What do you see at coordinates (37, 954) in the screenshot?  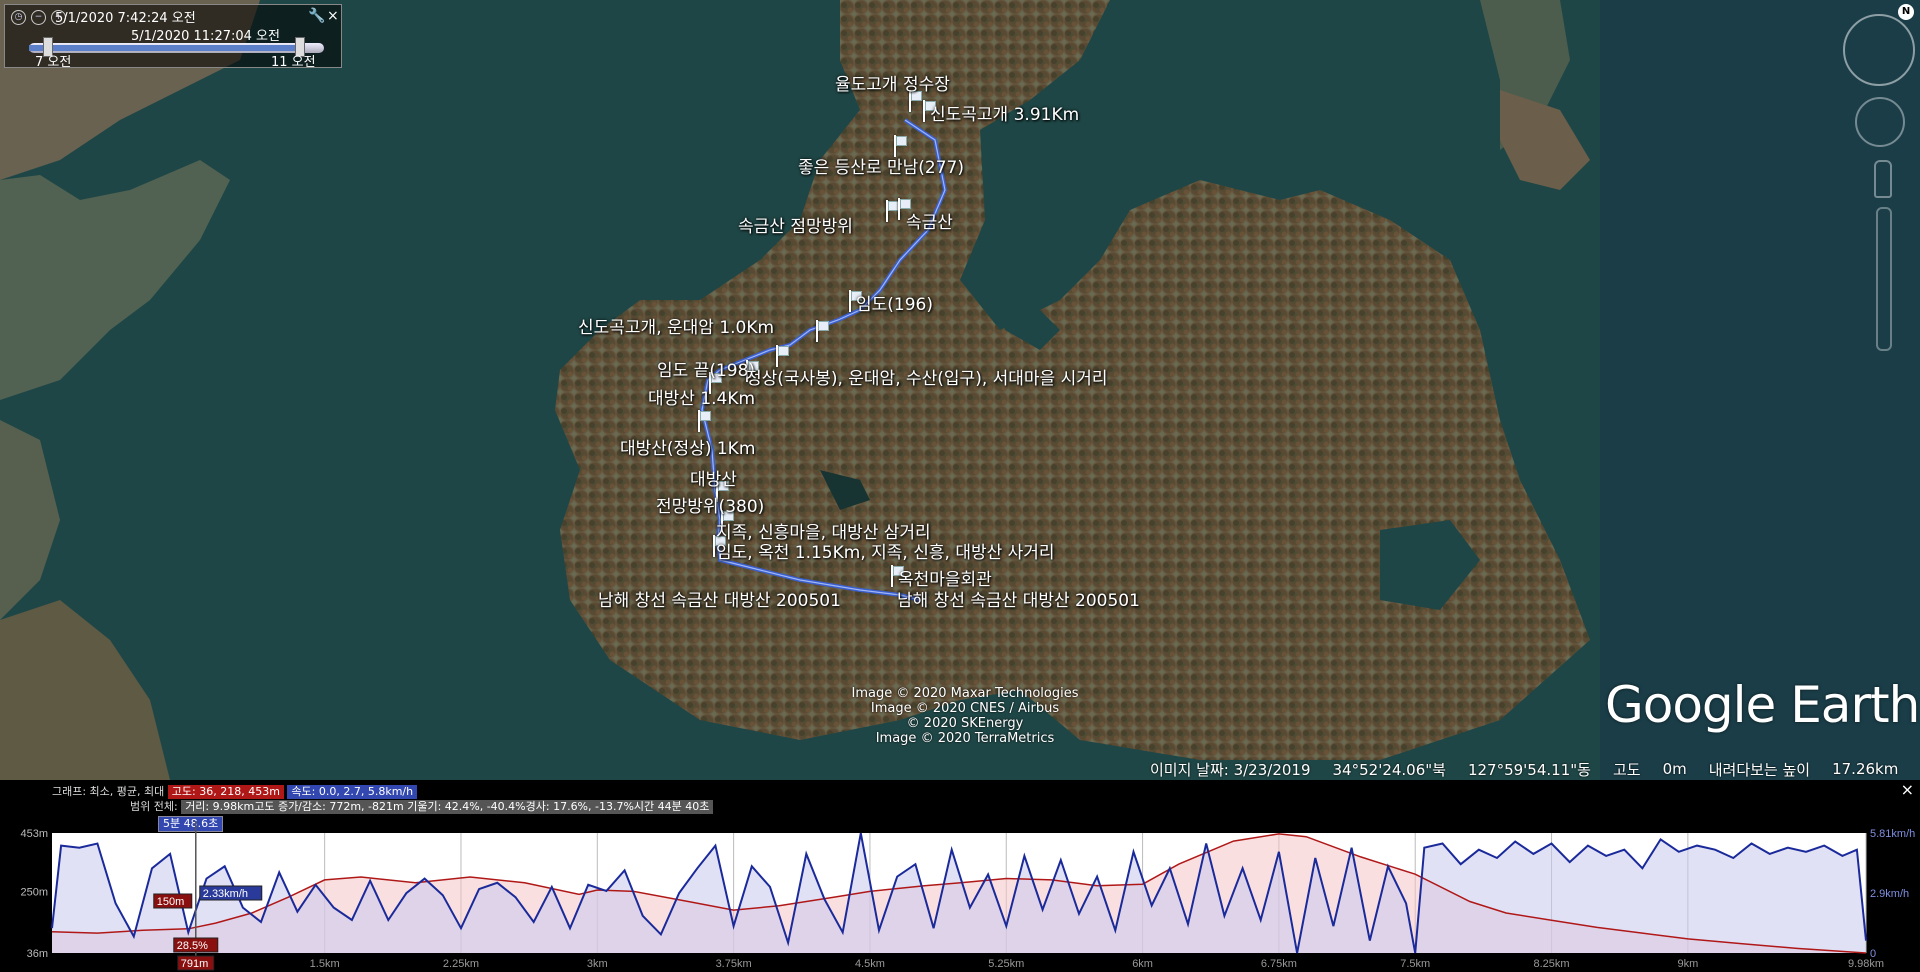 I see `y-left-tick-label: 36m` at bounding box center [37, 954].